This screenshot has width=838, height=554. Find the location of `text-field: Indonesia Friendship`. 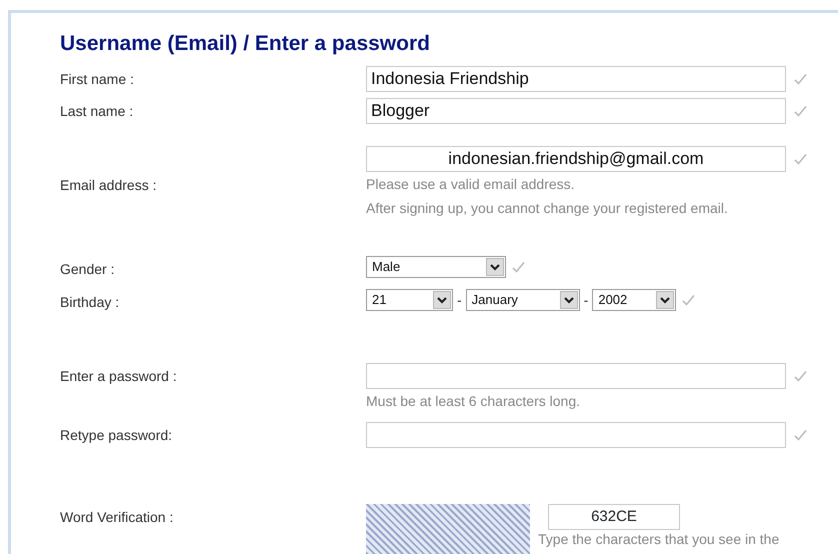

text-field: Indonesia Friendship is located at coordinates (576, 79).